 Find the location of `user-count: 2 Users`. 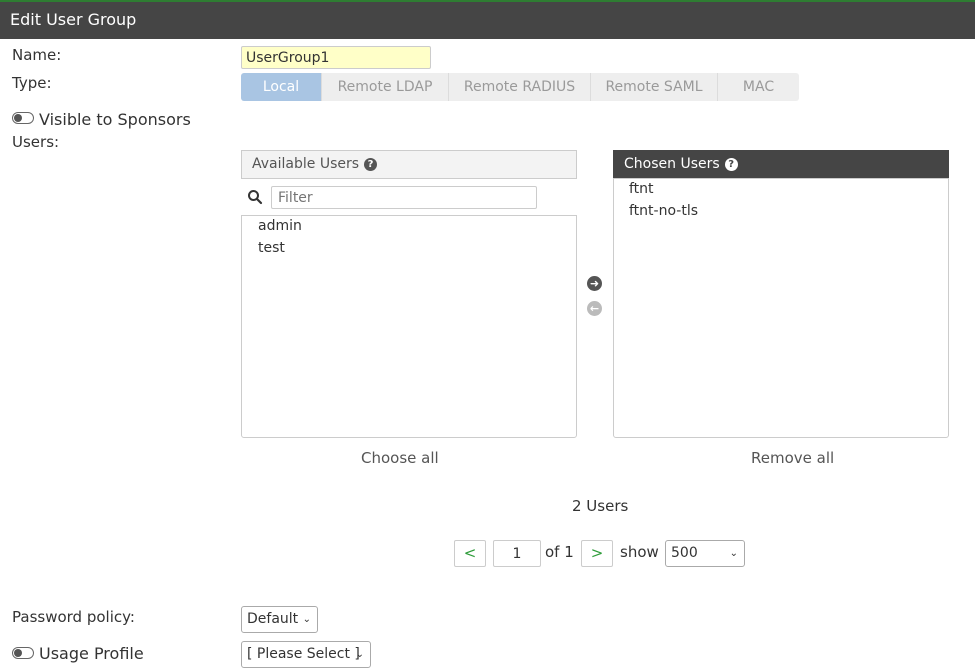

user-count: 2 Users is located at coordinates (600, 506).